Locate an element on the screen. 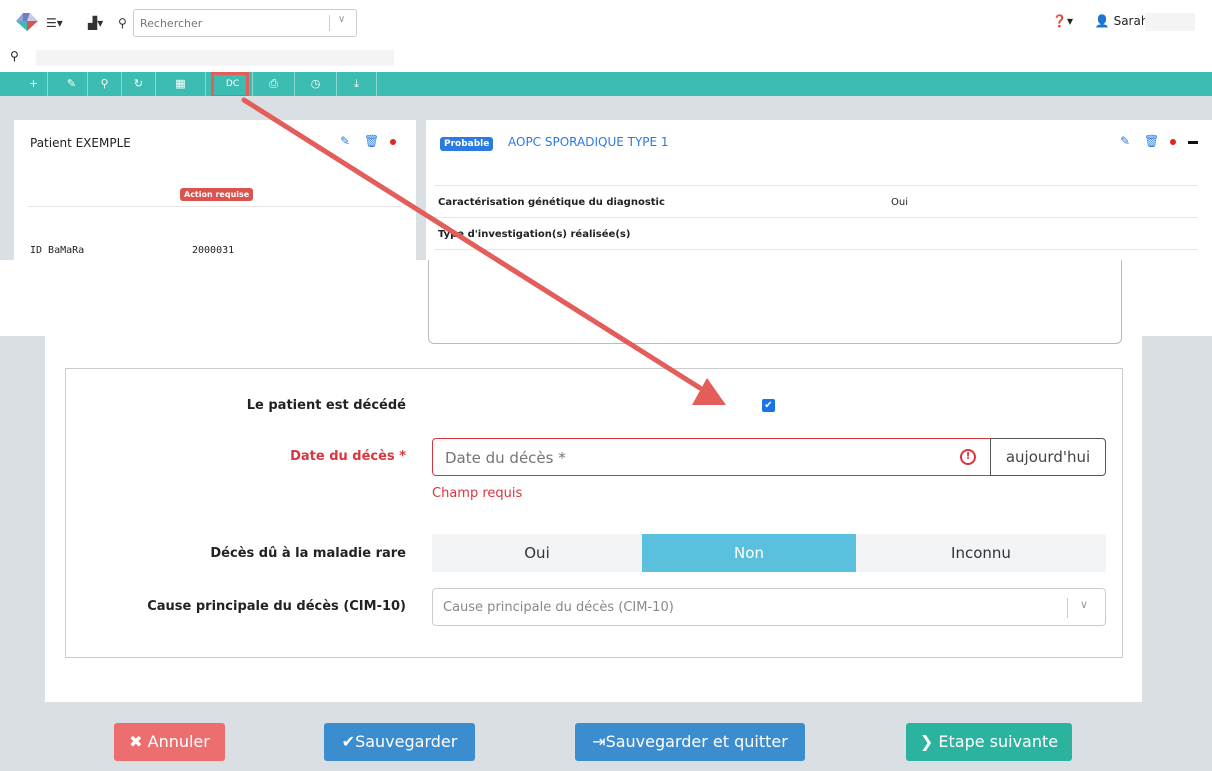 The height and width of the screenshot is (771, 1212). help-icon: ❓▾ is located at coordinates (1062, 21).